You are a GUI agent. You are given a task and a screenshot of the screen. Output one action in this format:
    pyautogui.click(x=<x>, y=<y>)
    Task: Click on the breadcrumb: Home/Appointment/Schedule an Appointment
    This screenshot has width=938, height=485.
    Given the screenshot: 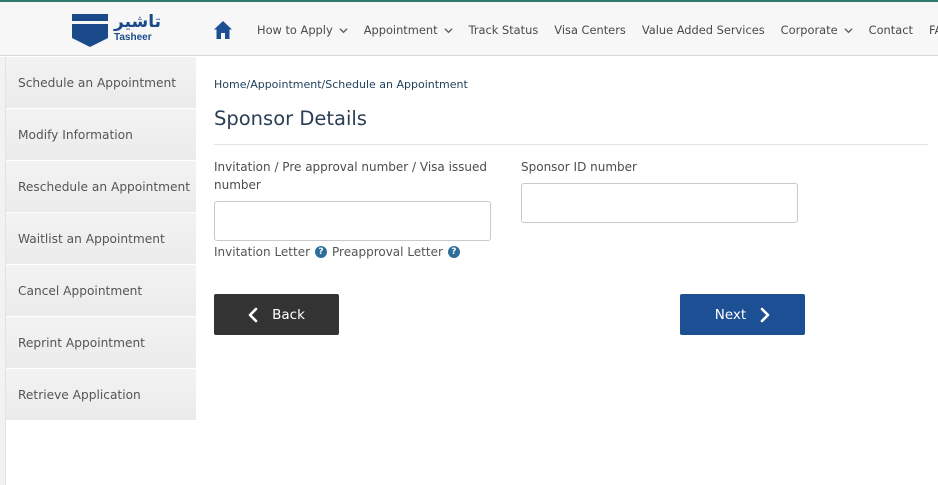 What is the action you would take?
    pyautogui.click(x=341, y=84)
    